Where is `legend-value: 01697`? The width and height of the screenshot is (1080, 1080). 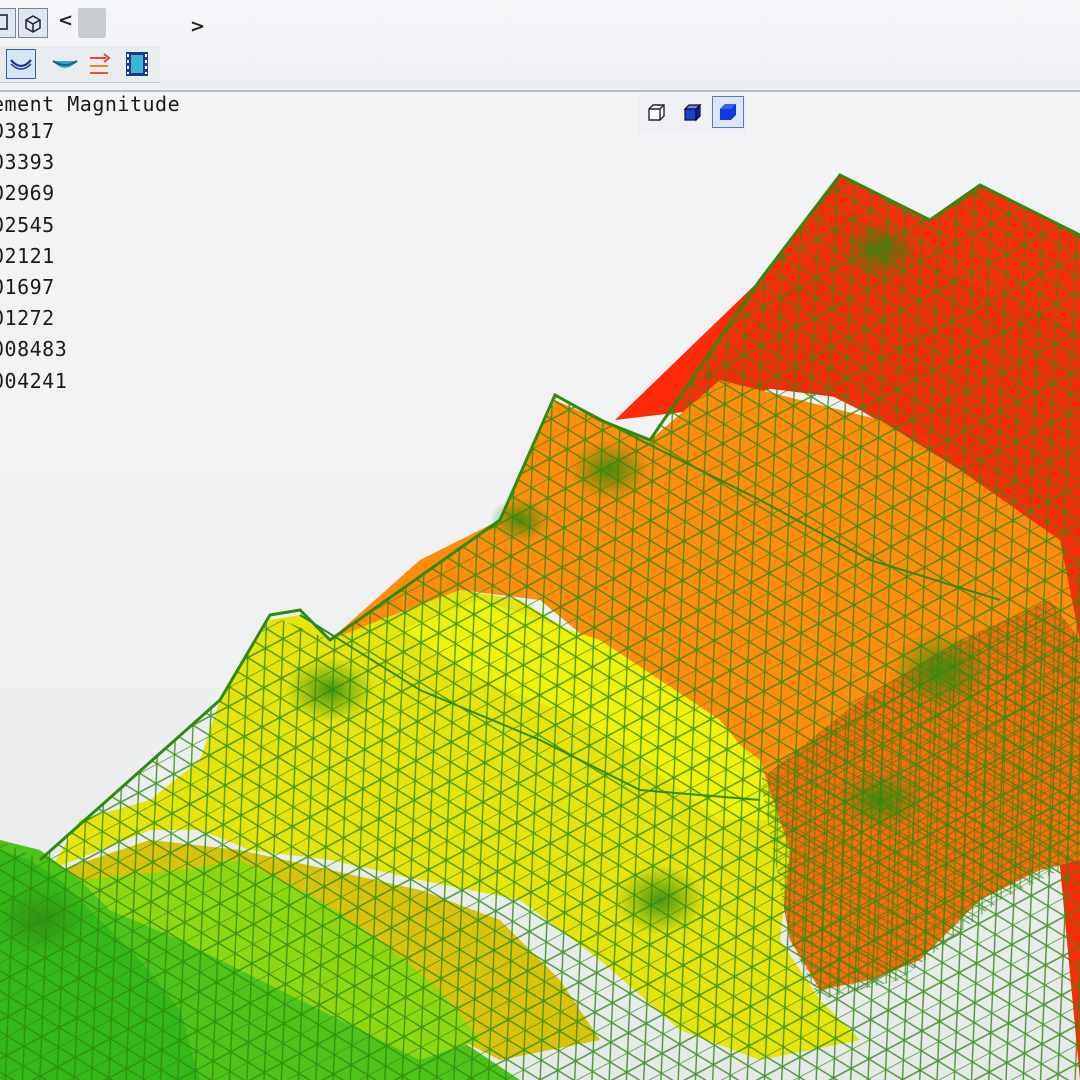
legend-value: 01697 is located at coordinates (27, 286).